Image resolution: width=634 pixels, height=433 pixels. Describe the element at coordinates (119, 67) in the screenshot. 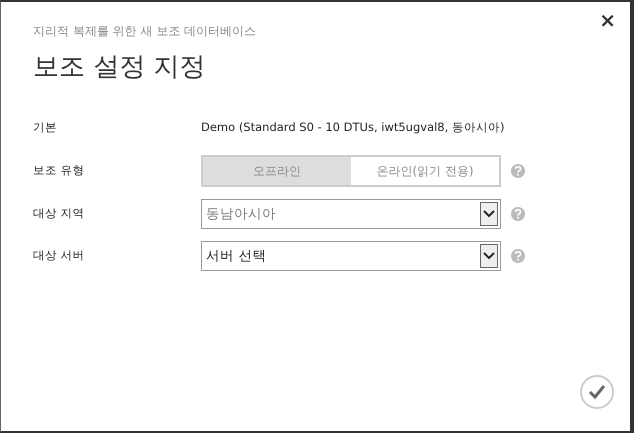

I see `dialog-title: 보조 설정 지정` at that location.